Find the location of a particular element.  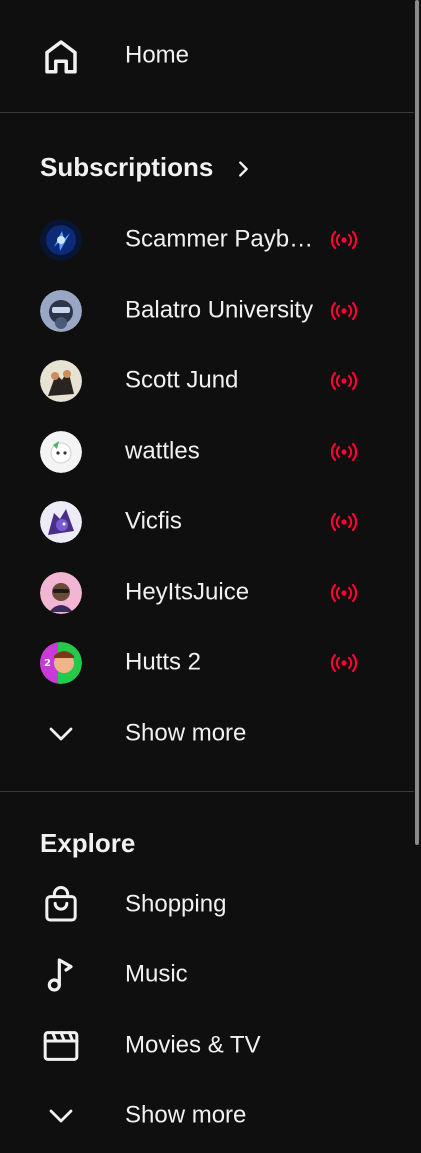

section-title-explore: Explore is located at coordinates (88, 843).